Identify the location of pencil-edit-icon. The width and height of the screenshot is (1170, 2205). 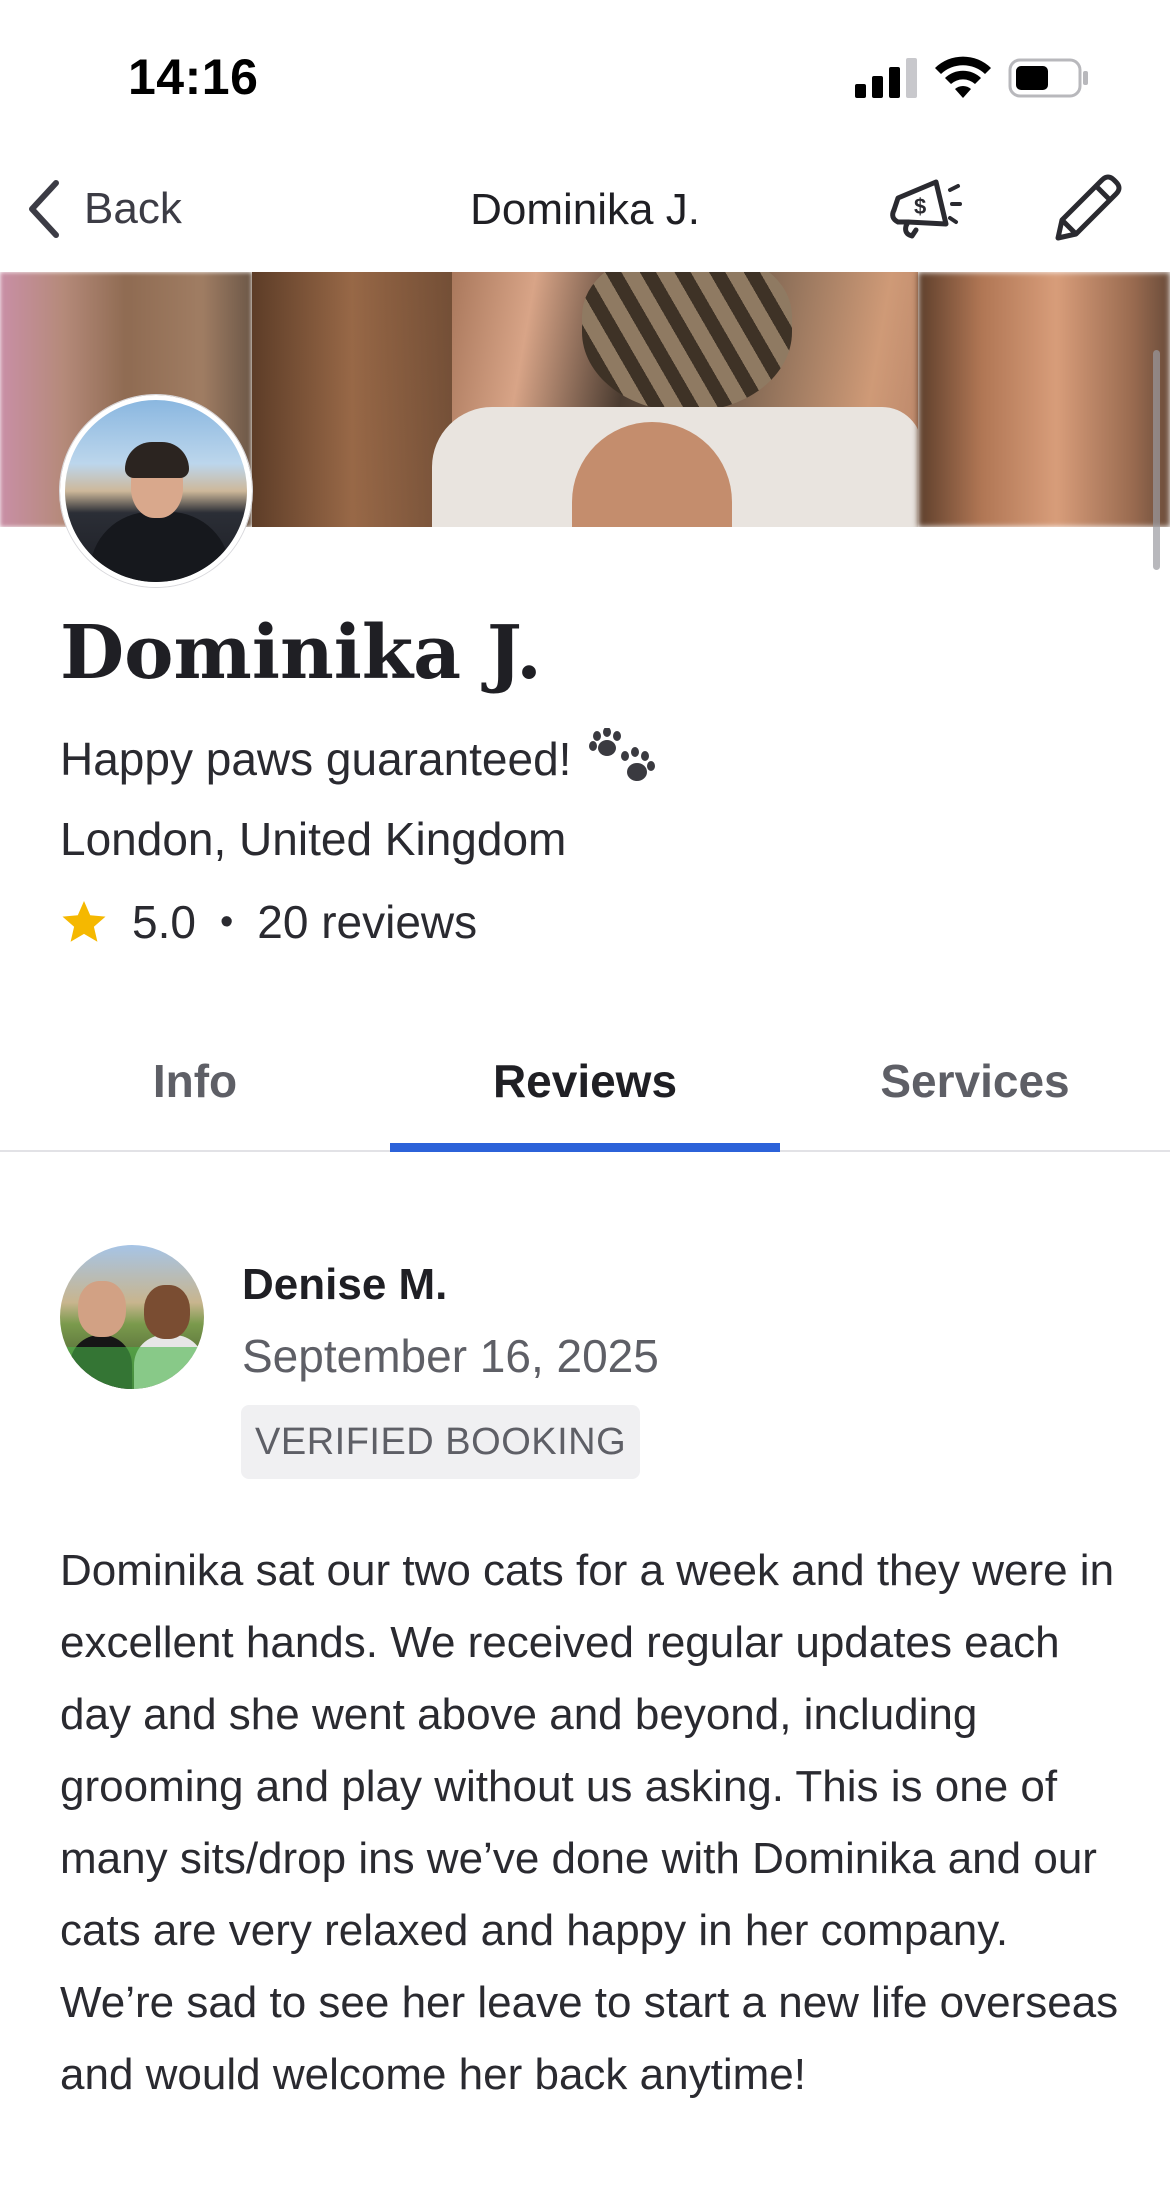
(1086, 208).